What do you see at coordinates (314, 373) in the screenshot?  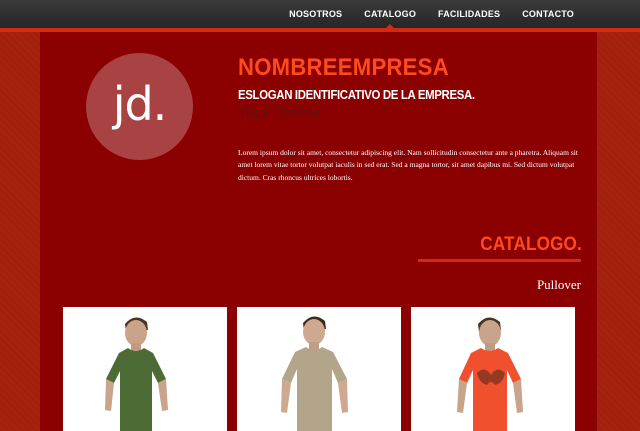 I see `product-image-beige-tshirt` at bounding box center [314, 373].